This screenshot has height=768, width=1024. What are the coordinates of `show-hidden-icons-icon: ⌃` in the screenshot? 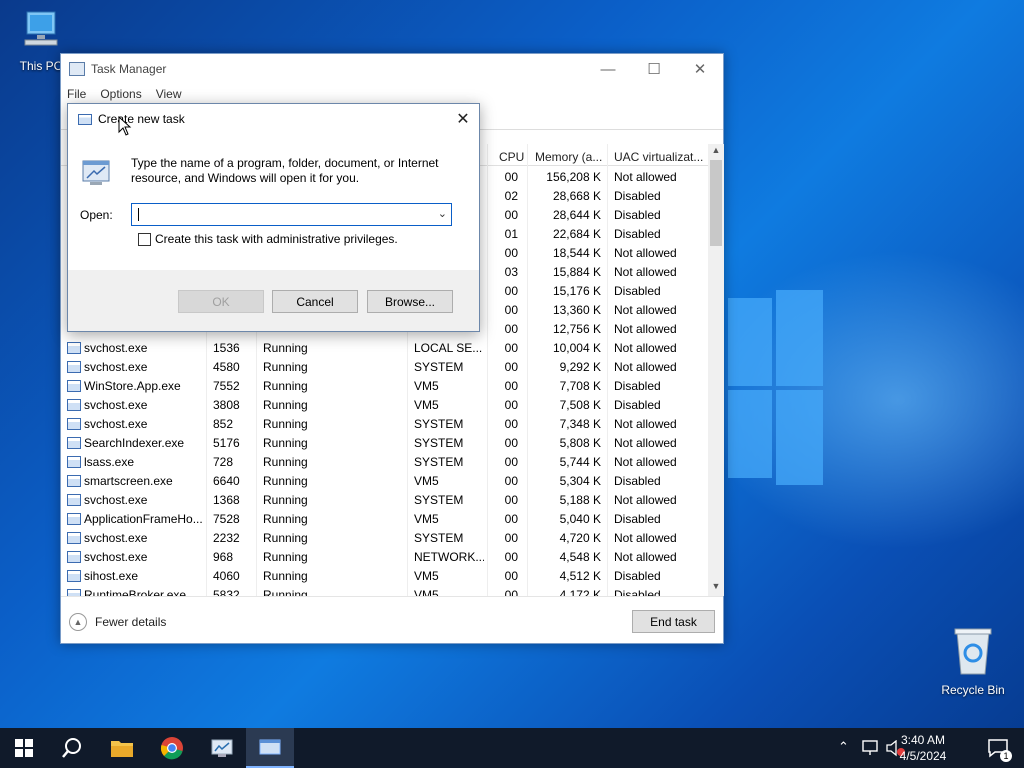 It's located at (843, 747).